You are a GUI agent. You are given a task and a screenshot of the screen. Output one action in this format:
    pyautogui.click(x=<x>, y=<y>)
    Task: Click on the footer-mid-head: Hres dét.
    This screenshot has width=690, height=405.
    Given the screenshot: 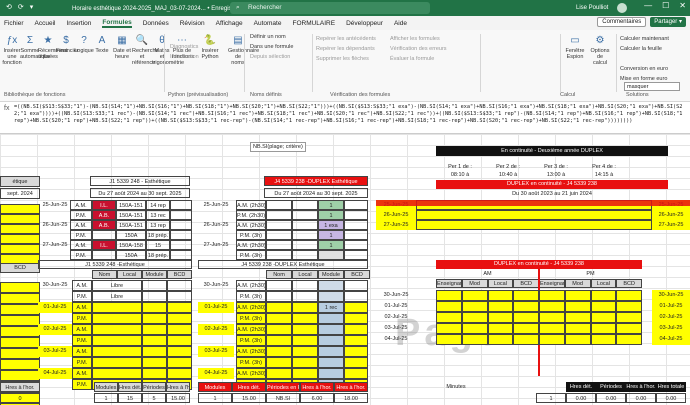 What is the action you would take?
    pyautogui.click(x=130, y=387)
    